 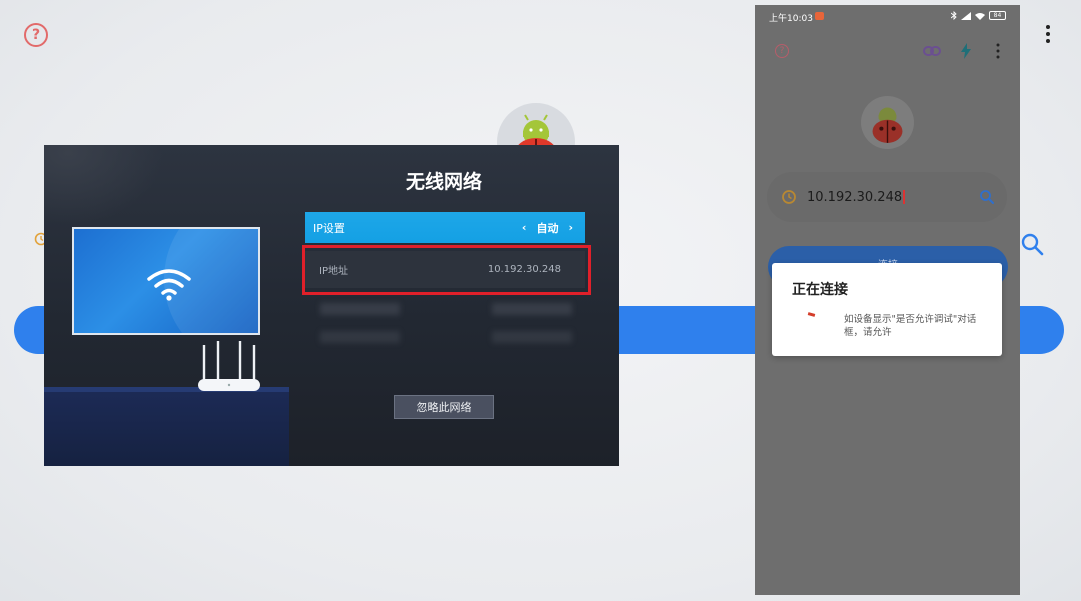 I want to click on ip-settings-row: IP设置 ‹ 自动 ›, so click(x=445, y=227).